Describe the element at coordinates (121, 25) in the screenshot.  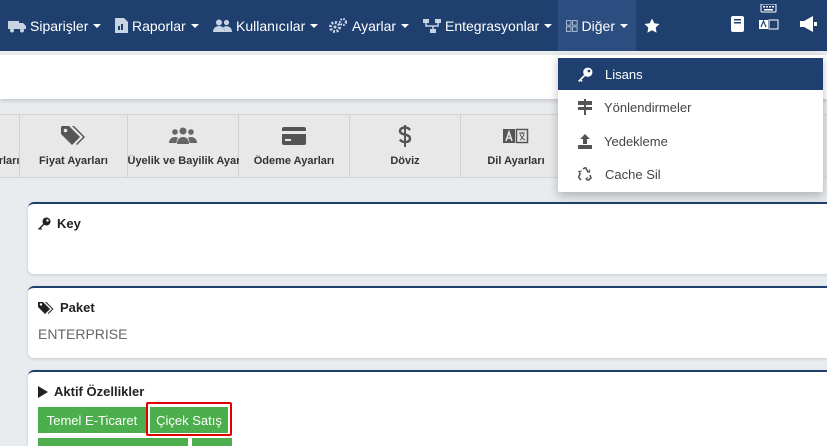
I see `file-chart-icon` at that location.